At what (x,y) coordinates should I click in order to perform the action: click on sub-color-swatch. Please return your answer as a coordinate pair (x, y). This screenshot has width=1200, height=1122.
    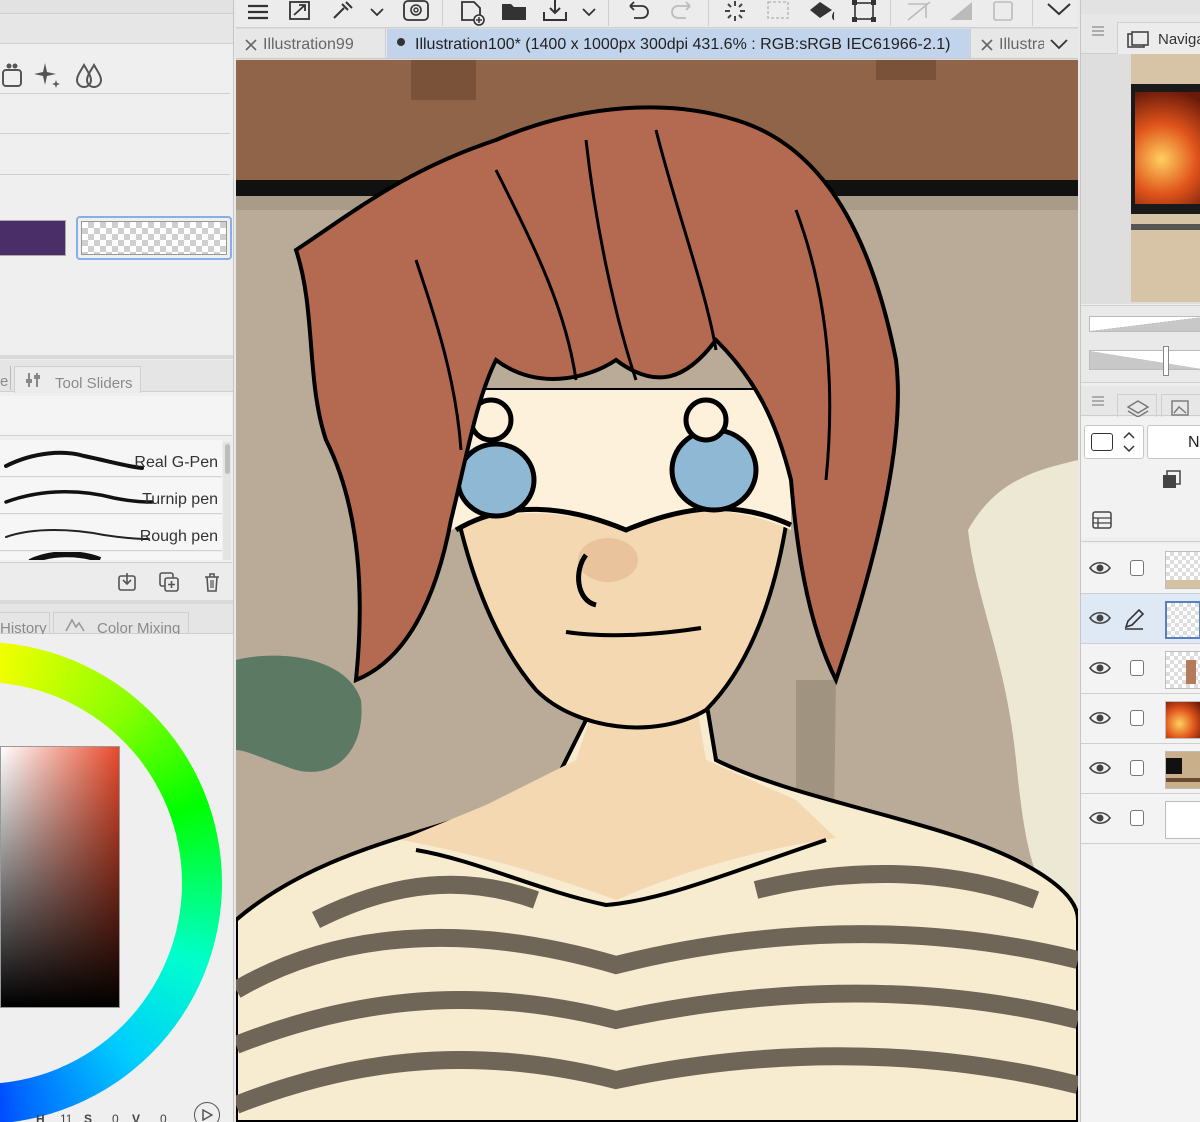
    Looking at the image, I should click on (154, 238).